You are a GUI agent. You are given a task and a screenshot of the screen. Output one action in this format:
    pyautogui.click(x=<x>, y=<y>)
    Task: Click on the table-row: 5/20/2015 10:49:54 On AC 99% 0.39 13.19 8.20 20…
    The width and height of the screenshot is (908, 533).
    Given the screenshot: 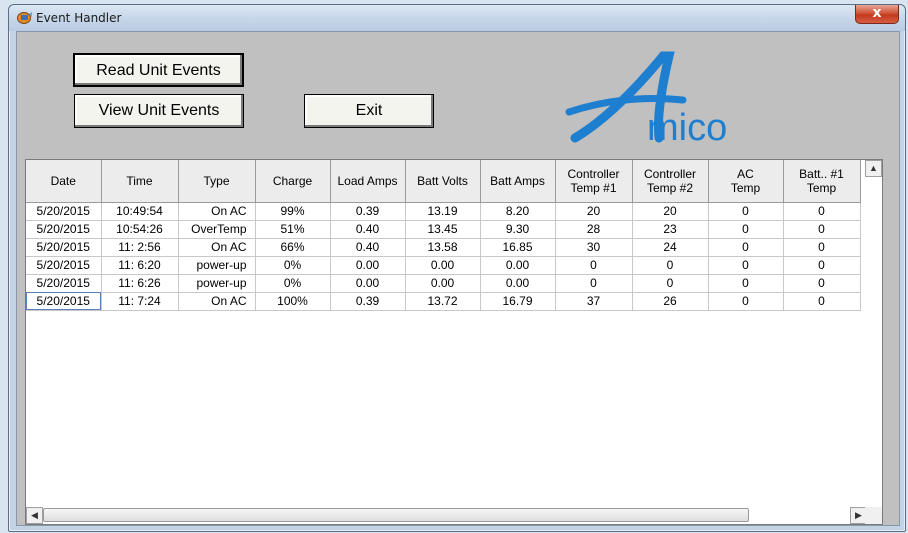 What is the action you would take?
    pyautogui.click(x=443, y=211)
    